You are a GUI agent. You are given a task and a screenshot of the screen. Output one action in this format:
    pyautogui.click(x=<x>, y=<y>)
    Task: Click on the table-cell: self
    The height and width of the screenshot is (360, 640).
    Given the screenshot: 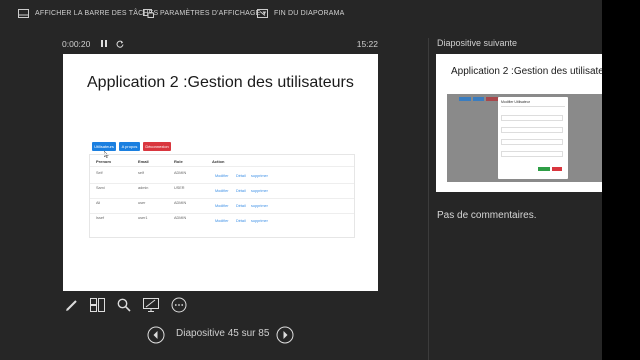 What is the action you would take?
    pyautogui.click(x=141, y=173)
    